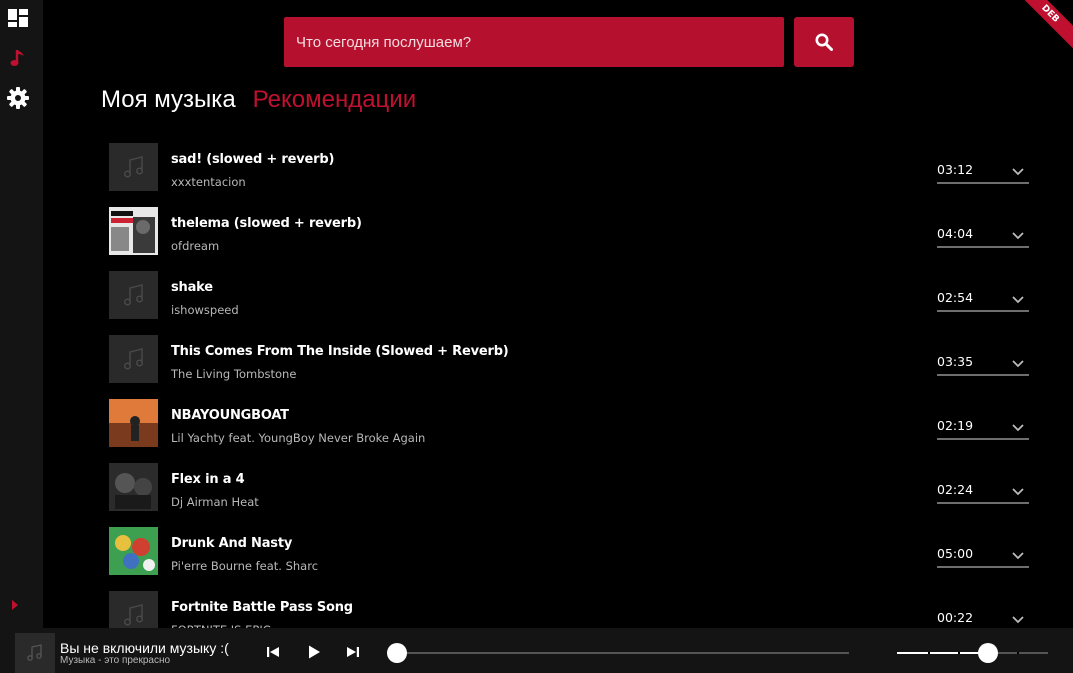  I want to click on track-duration: 02:19, so click(955, 425).